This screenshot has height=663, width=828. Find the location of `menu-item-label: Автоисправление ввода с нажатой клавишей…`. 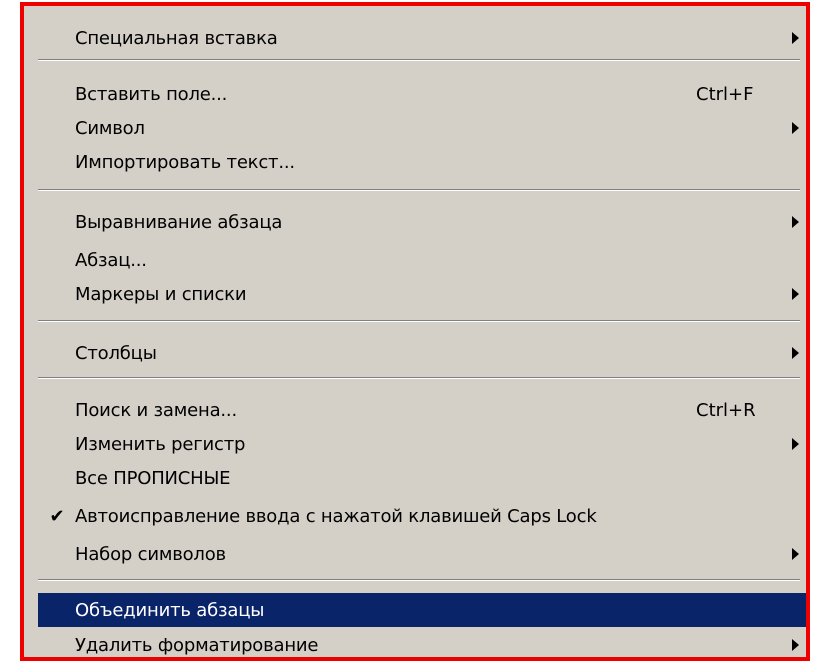

menu-item-label: Автоисправление ввода с нажатой клавишей… is located at coordinates (336, 516).